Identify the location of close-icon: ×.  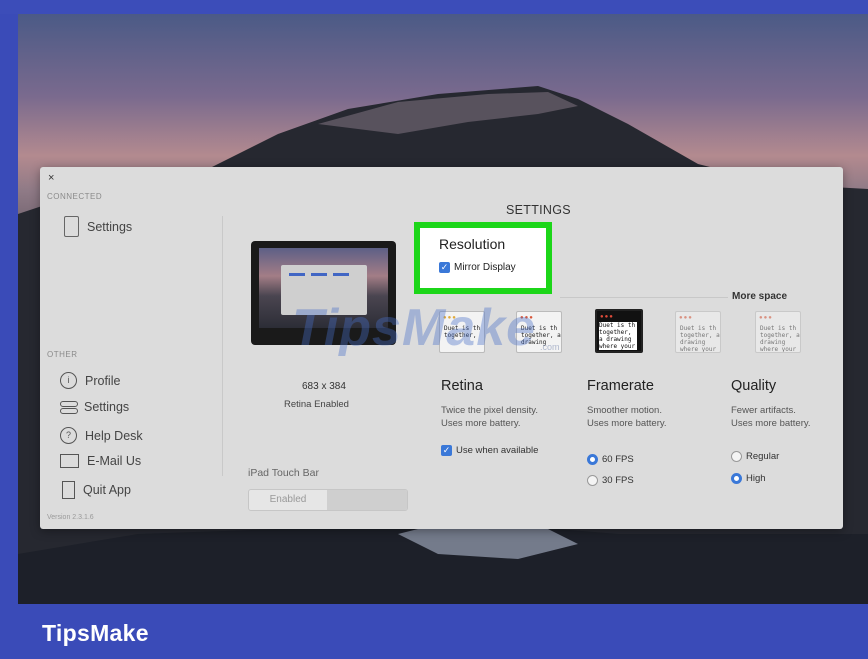
(51, 178).